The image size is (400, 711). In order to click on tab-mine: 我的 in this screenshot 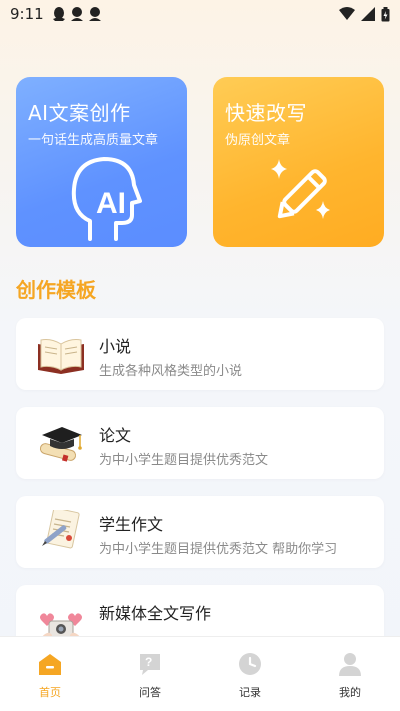, I will do `click(350, 674)`.